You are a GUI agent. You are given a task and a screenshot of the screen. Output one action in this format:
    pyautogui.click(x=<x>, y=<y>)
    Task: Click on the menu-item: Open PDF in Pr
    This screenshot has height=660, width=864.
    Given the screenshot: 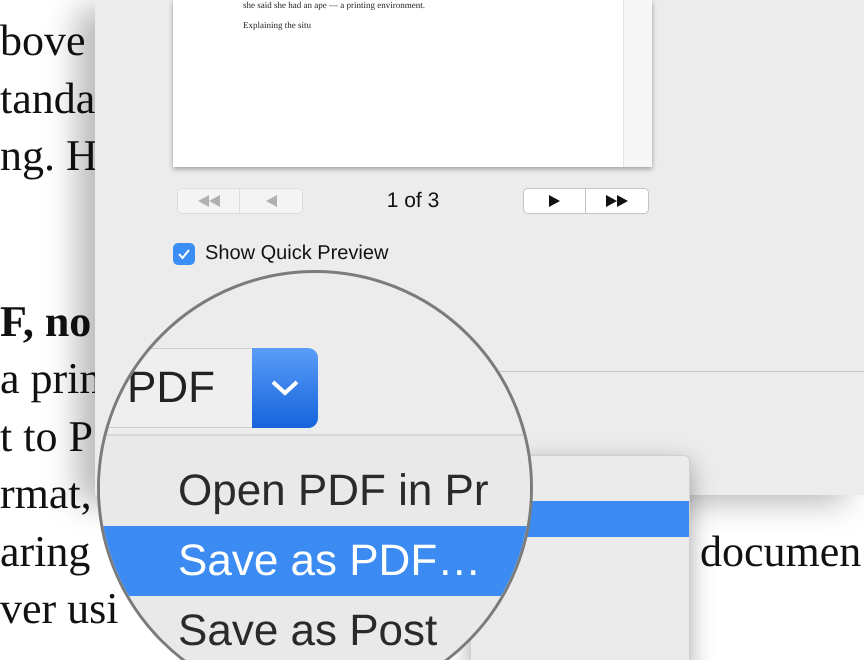 What is the action you would take?
    pyautogui.click(x=315, y=491)
    